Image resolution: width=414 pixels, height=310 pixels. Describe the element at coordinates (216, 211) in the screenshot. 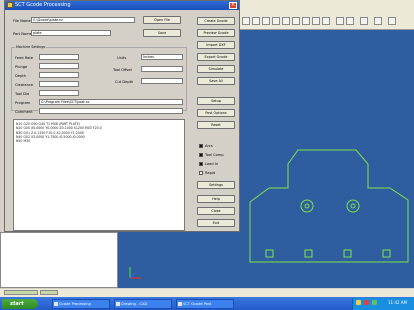

I see `close-button: Close` at that location.